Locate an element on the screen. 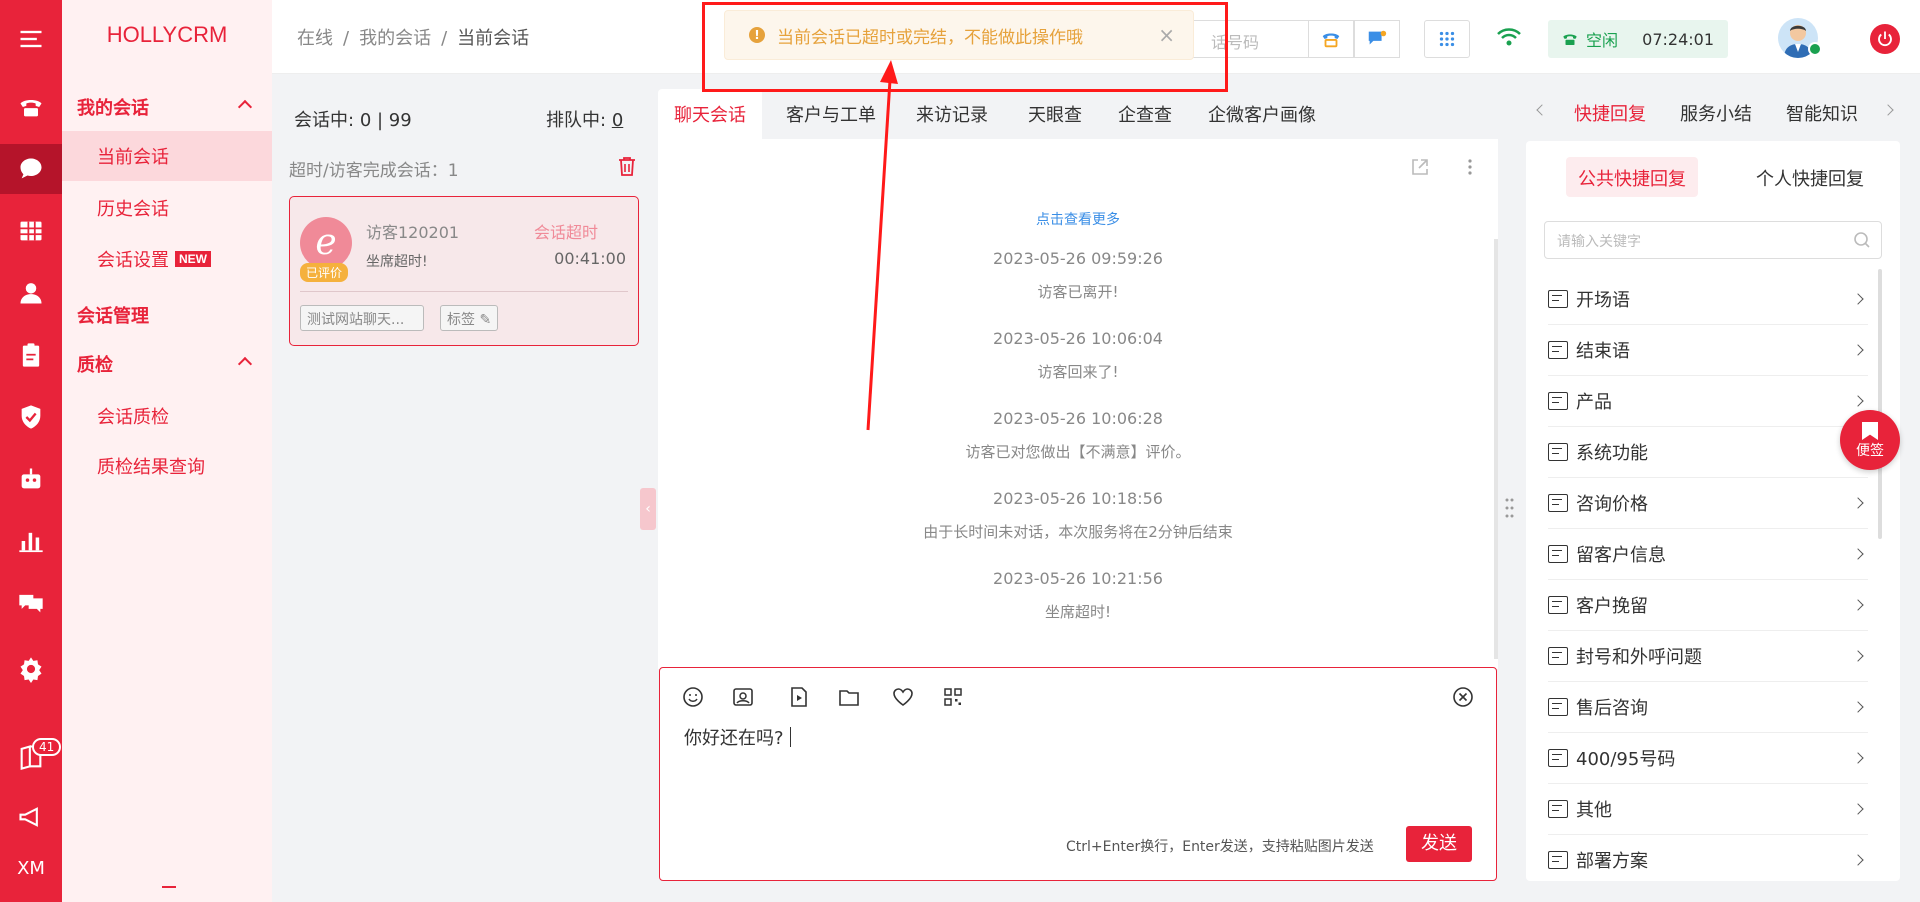  quick-reply-item: 系统功能 is located at coordinates (1708, 452).